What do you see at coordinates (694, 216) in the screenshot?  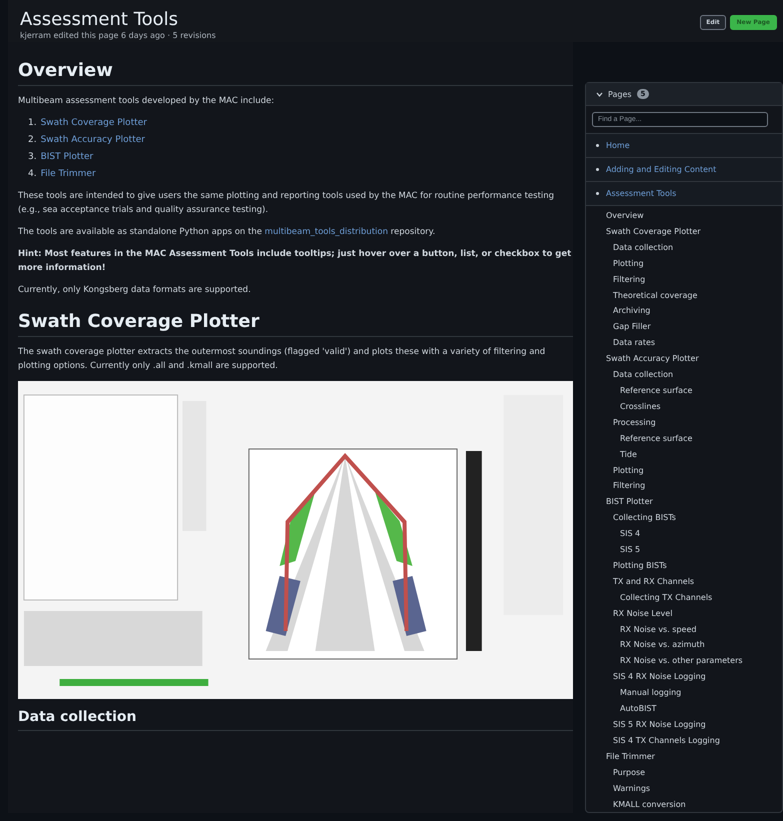 I see `toc-link: Overview` at bounding box center [694, 216].